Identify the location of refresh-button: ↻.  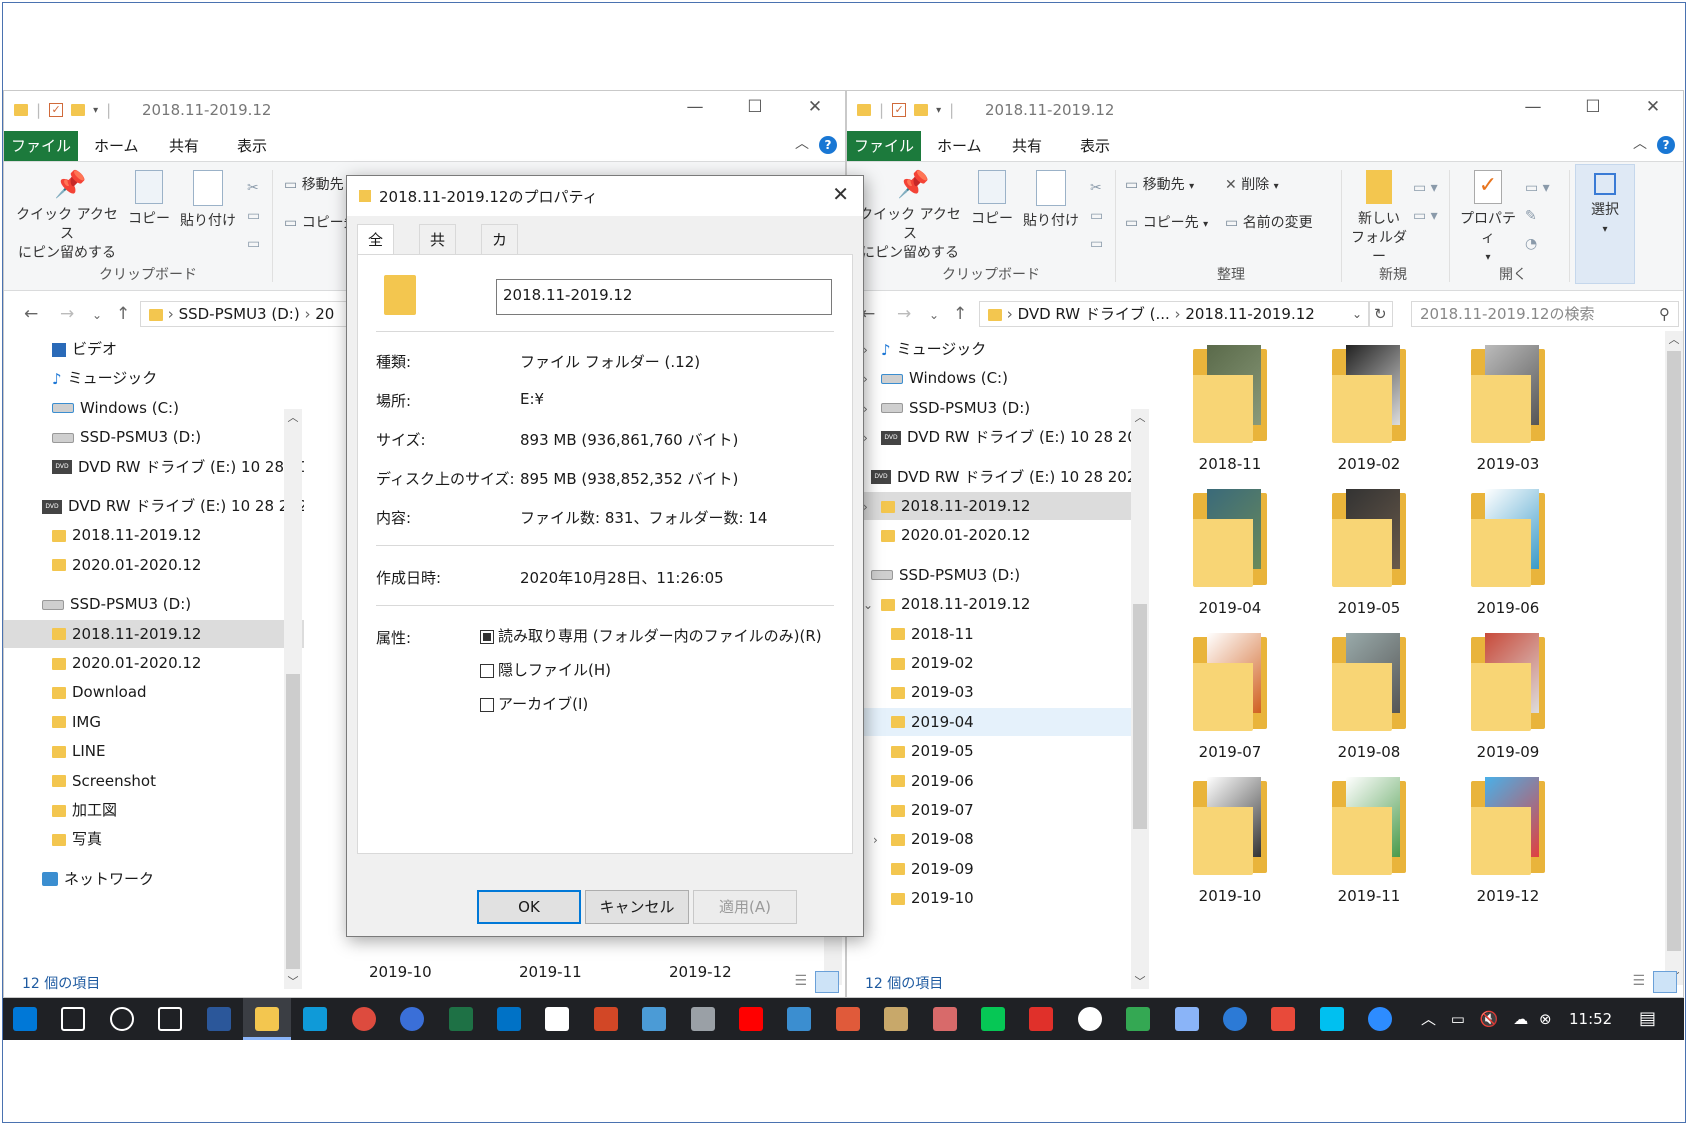
(1381, 314).